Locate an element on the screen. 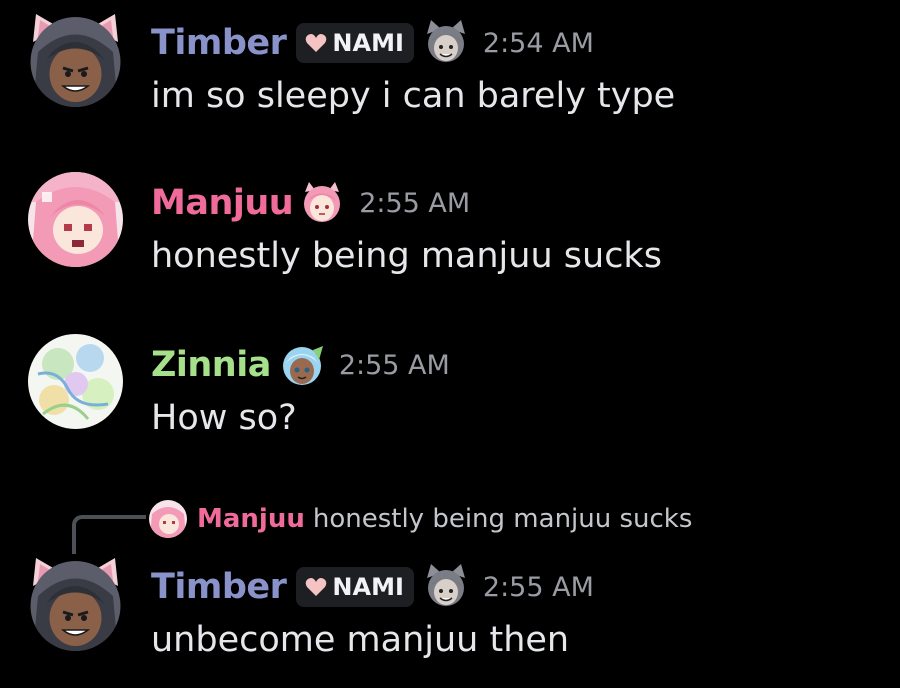 The height and width of the screenshot is (688, 900). manjuu-reply-avatar is located at coordinates (168, 519).